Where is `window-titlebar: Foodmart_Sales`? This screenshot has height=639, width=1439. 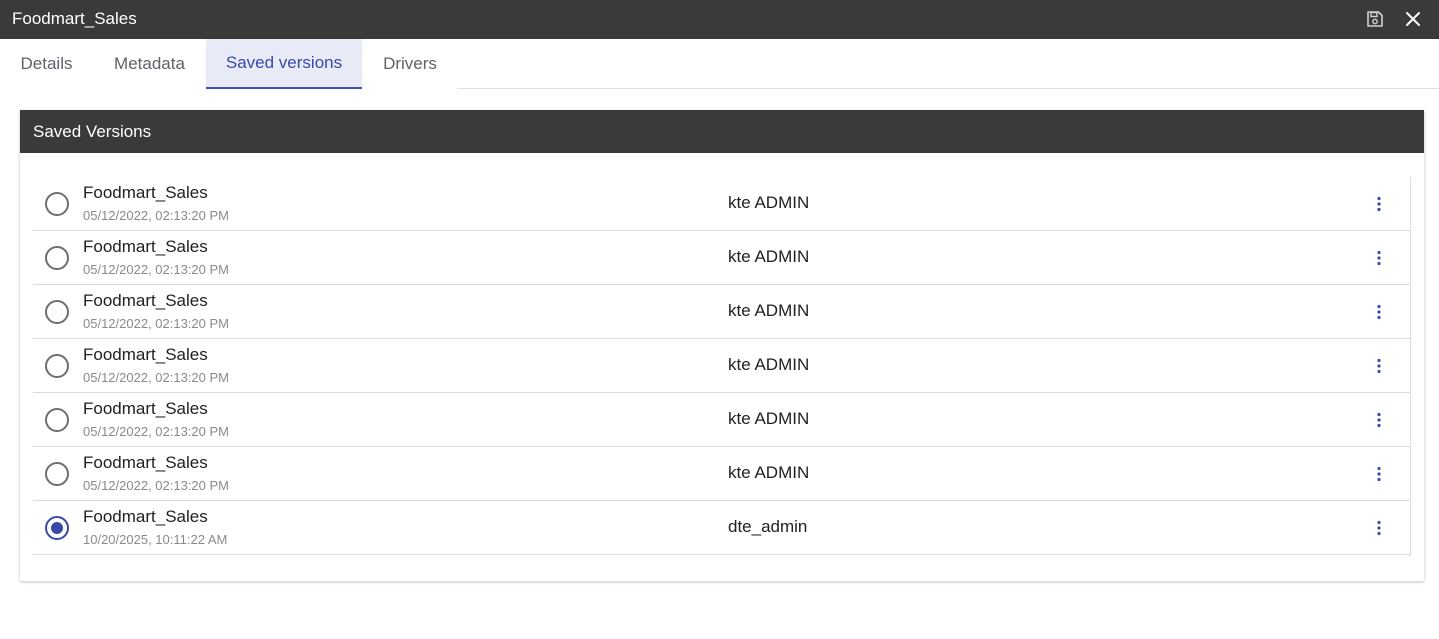
window-titlebar: Foodmart_Sales is located at coordinates (719, 19).